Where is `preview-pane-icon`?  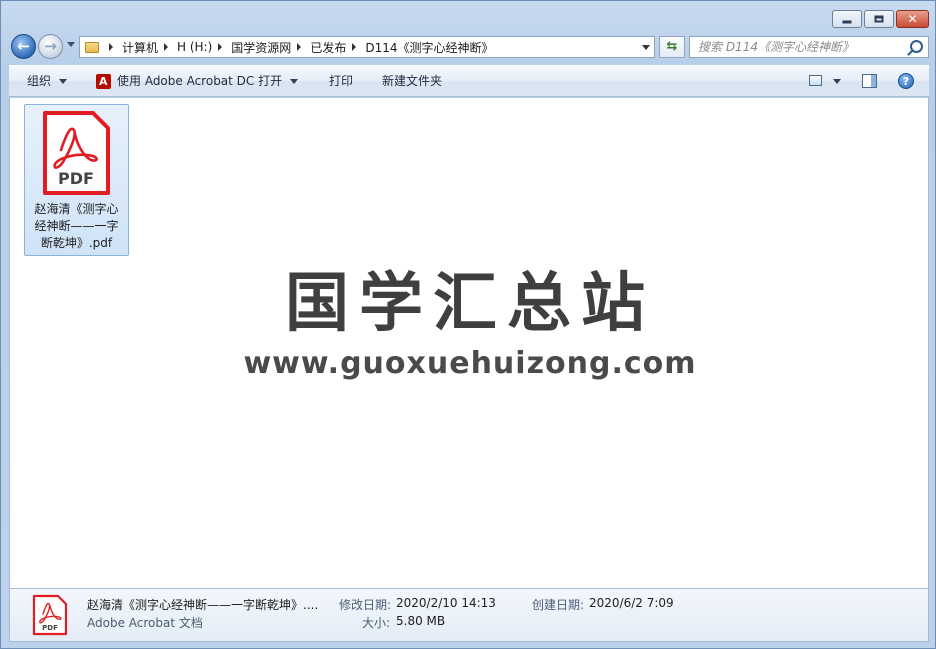 preview-pane-icon is located at coordinates (869, 81).